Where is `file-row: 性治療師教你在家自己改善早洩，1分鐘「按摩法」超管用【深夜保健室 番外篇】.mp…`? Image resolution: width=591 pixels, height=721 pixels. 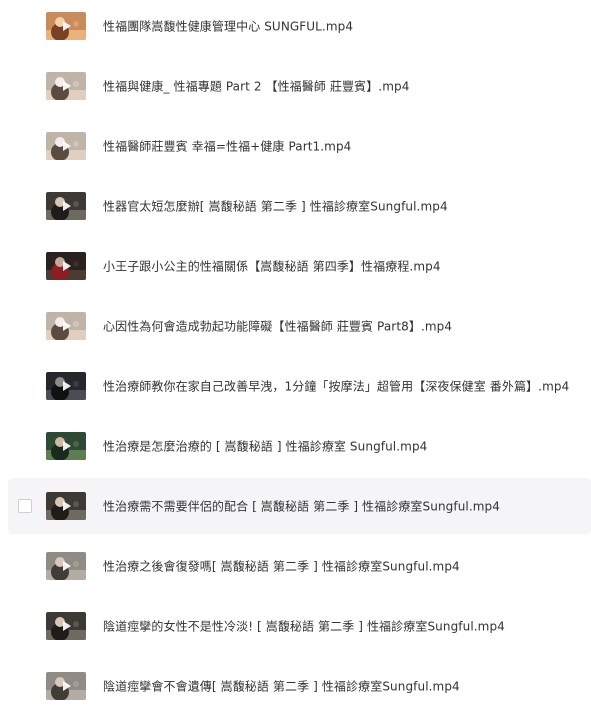
file-row: 性治療師教你在家自己改善早洩，1分鐘「按摩法」超管用【深夜保健室 番外篇】.mp… is located at coordinates (299, 386).